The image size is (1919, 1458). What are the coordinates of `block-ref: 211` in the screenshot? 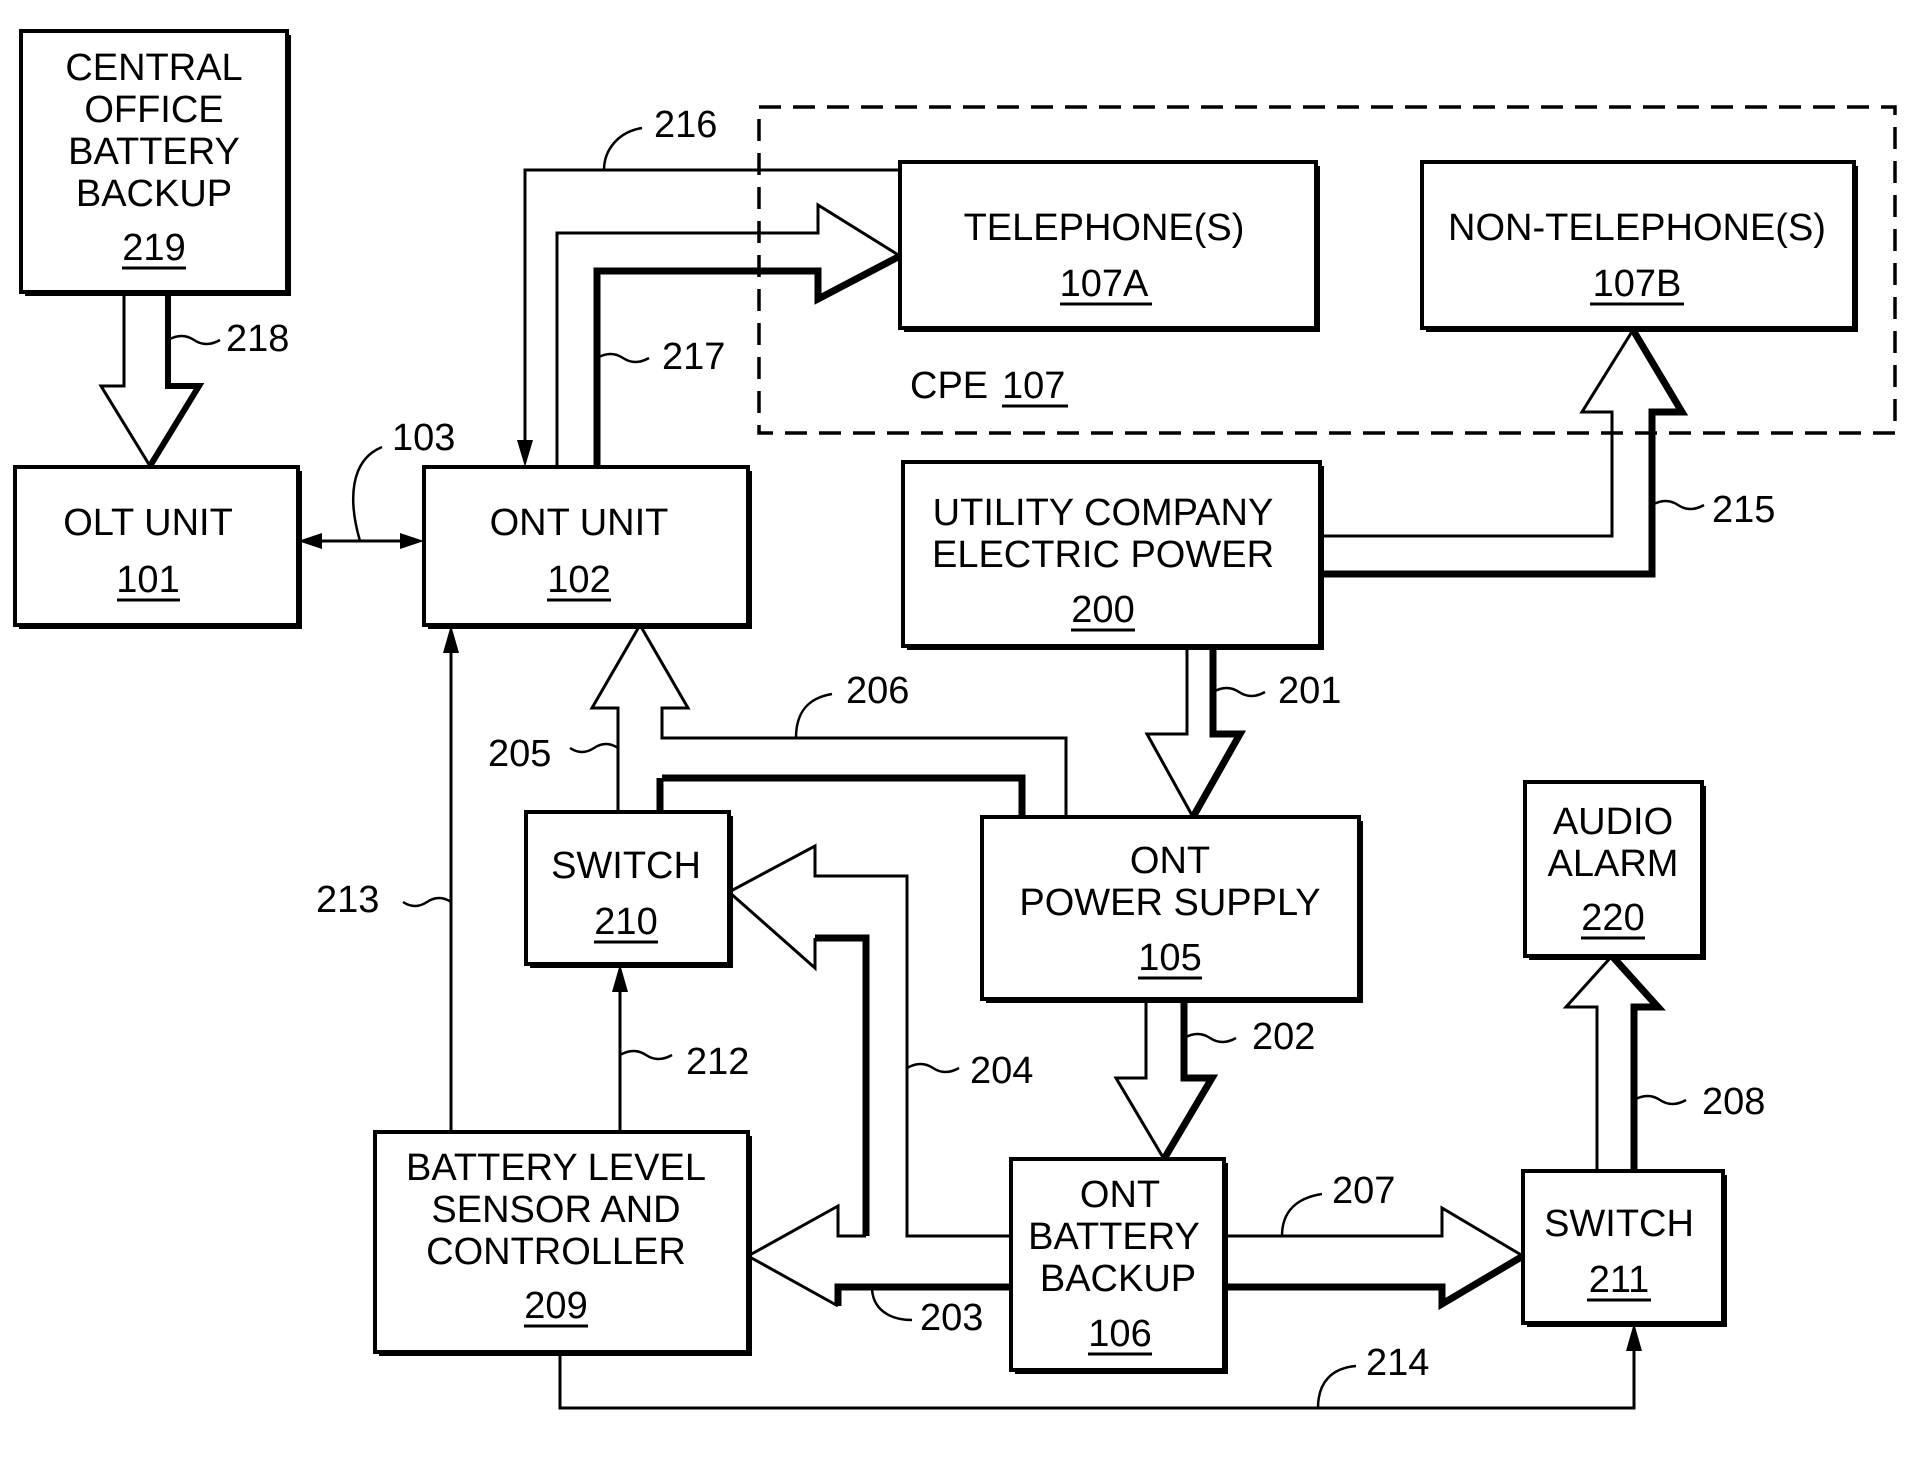 It's located at (1619, 1280).